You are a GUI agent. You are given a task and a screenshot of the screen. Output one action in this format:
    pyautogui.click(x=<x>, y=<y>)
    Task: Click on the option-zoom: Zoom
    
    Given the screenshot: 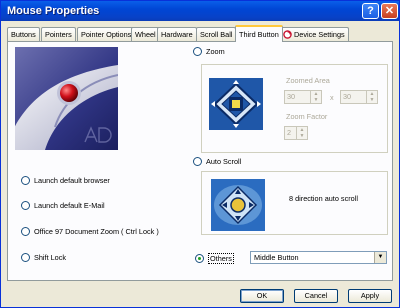 What is the action you would take?
    pyautogui.click(x=209, y=51)
    